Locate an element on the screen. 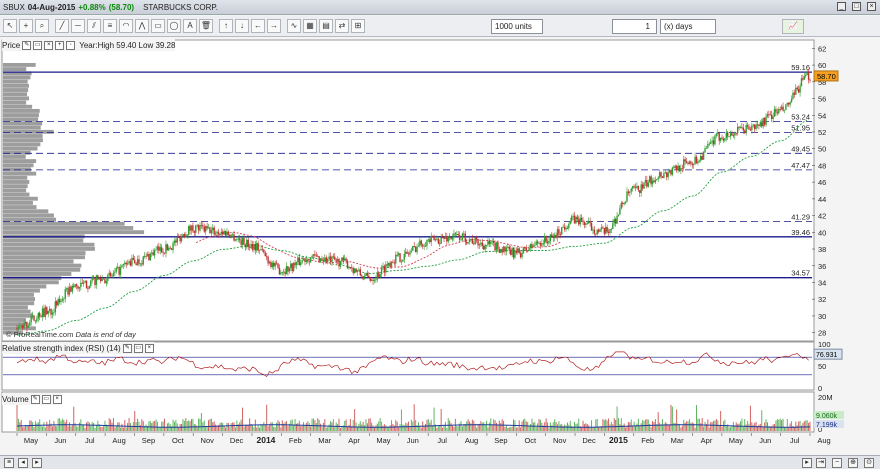 The height and width of the screenshot is (469, 880). arc-icon: ◠ is located at coordinates (126, 26).